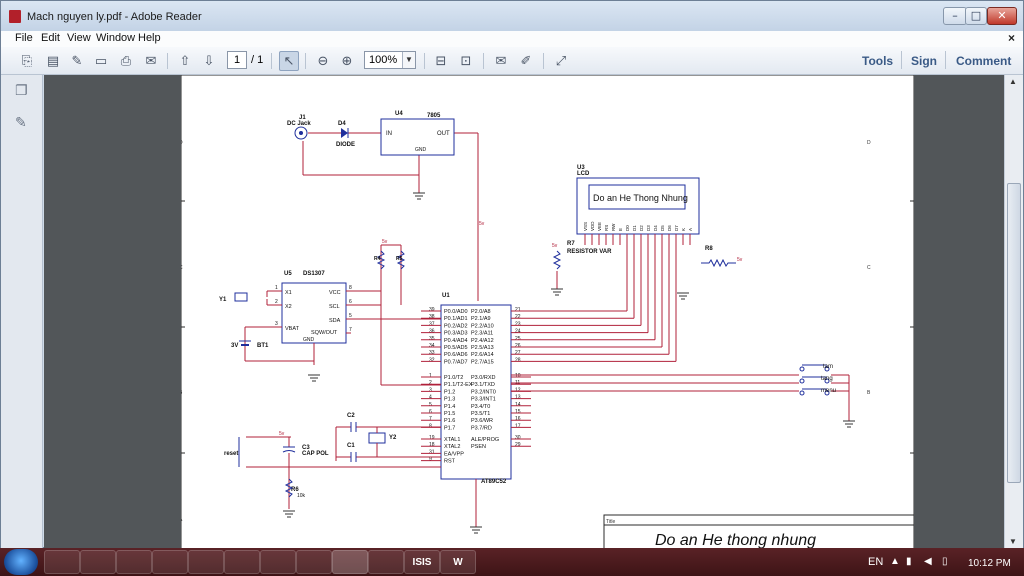  I want to click on mcu-pin-label: P1.7, so click(449, 428).